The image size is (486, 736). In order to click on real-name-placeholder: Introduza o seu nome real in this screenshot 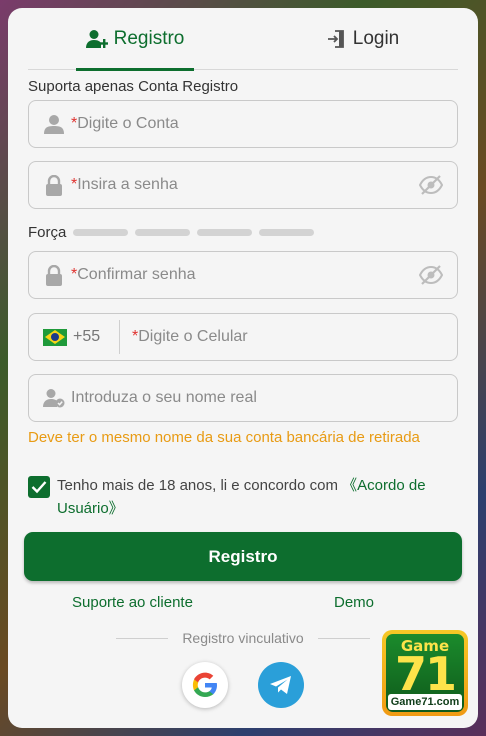, I will do `click(164, 397)`.